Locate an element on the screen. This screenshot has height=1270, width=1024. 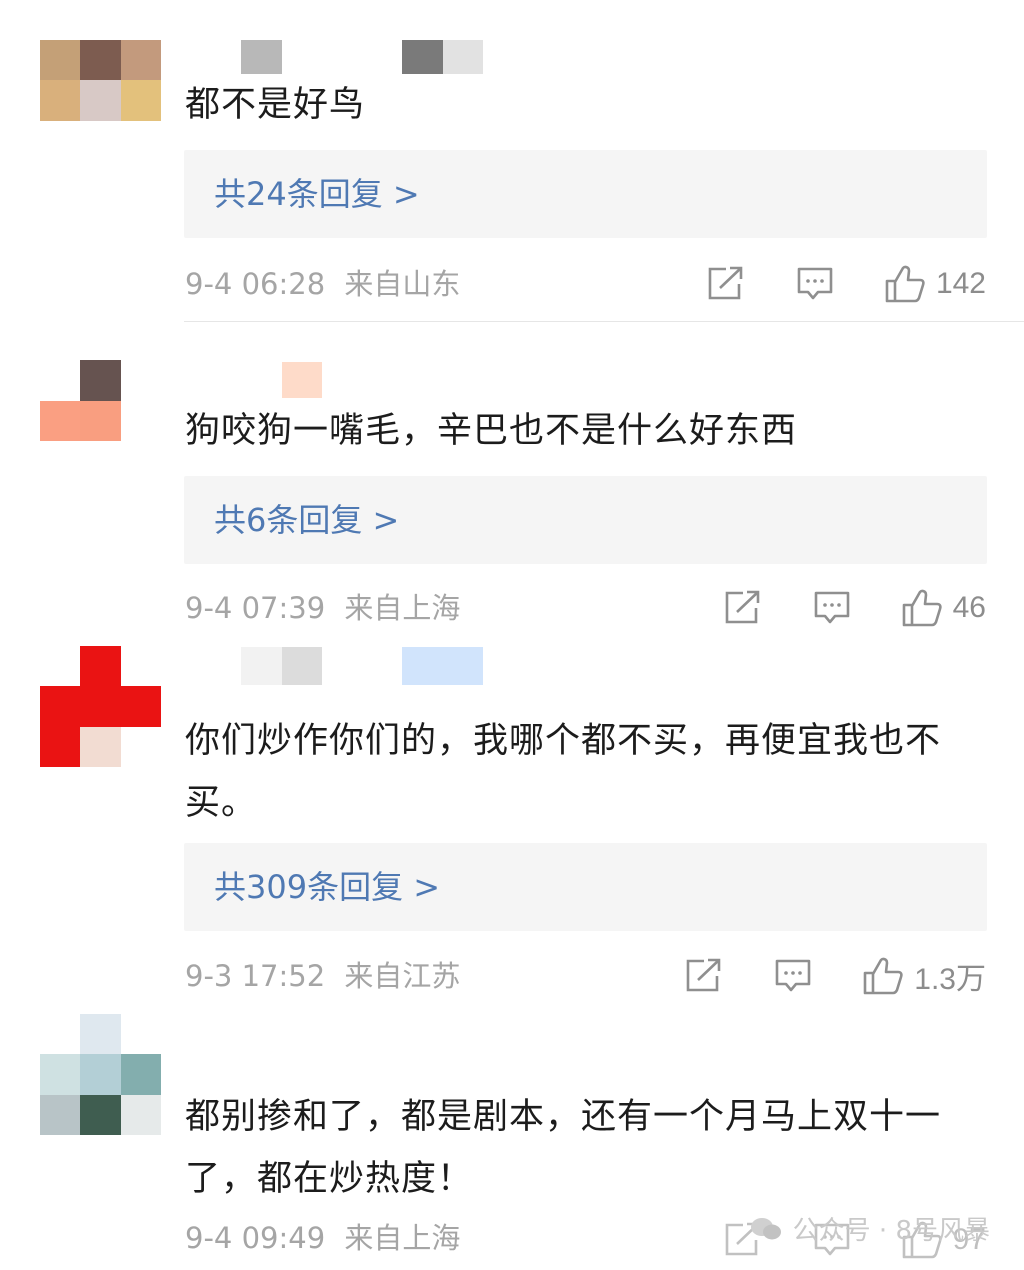
view-replies-link: 共6条回复 > is located at coordinates (306, 520).